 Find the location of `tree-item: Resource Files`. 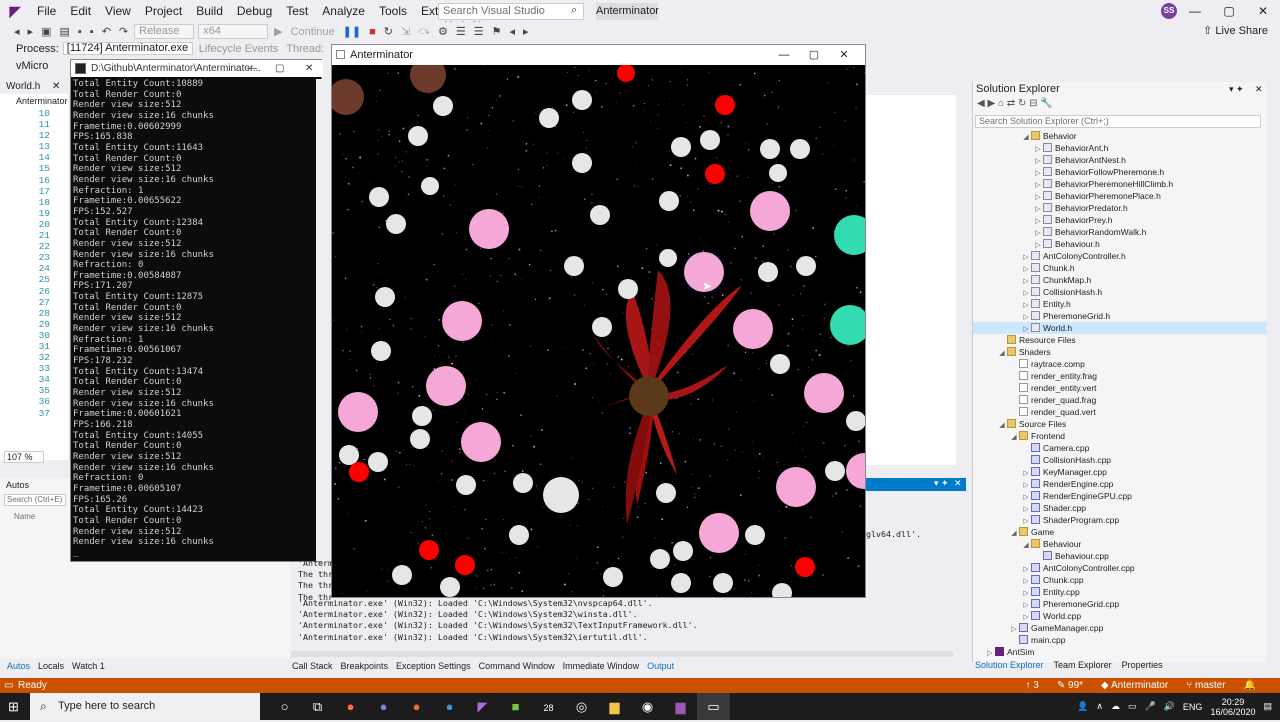

tree-item: Resource Files is located at coordinates (1120, 340).